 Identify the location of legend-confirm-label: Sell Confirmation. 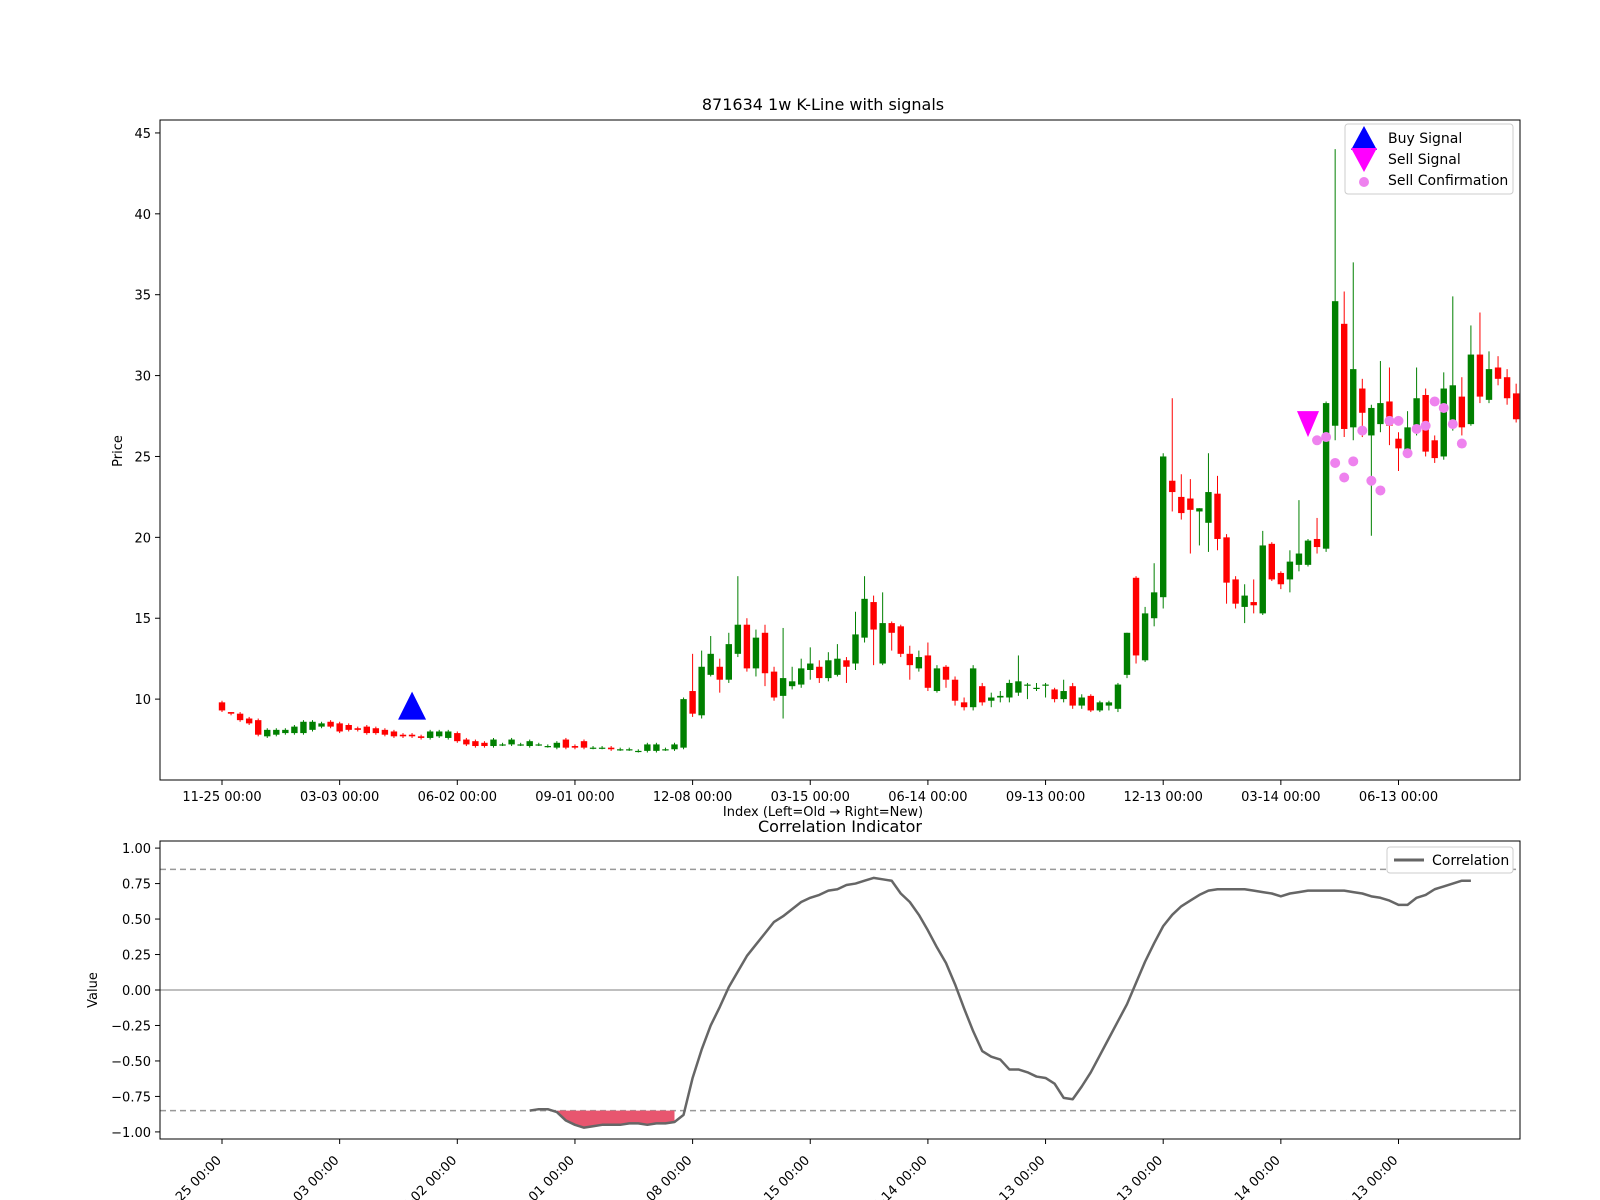
(1448, 181).